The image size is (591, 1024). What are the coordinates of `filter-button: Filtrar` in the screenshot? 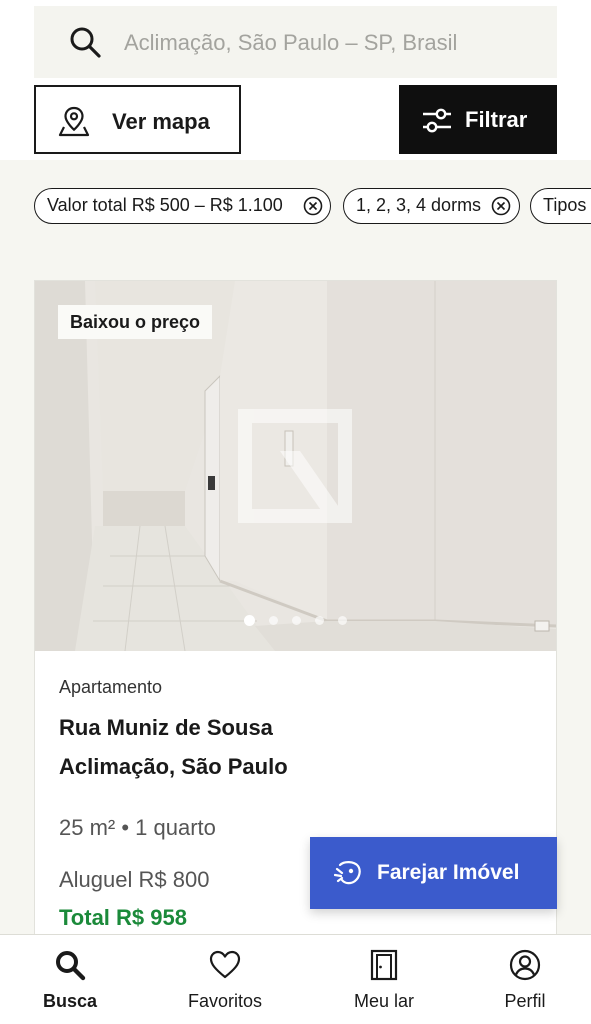 It's located at (478, 119).